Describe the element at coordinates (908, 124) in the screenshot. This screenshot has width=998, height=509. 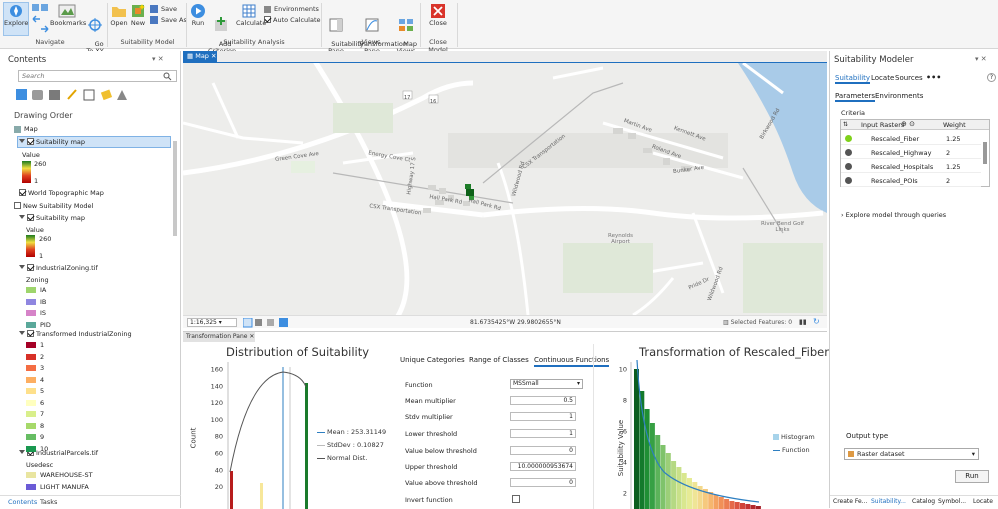
I see `add-raster-icon: ⊕ ⊙` at that location.